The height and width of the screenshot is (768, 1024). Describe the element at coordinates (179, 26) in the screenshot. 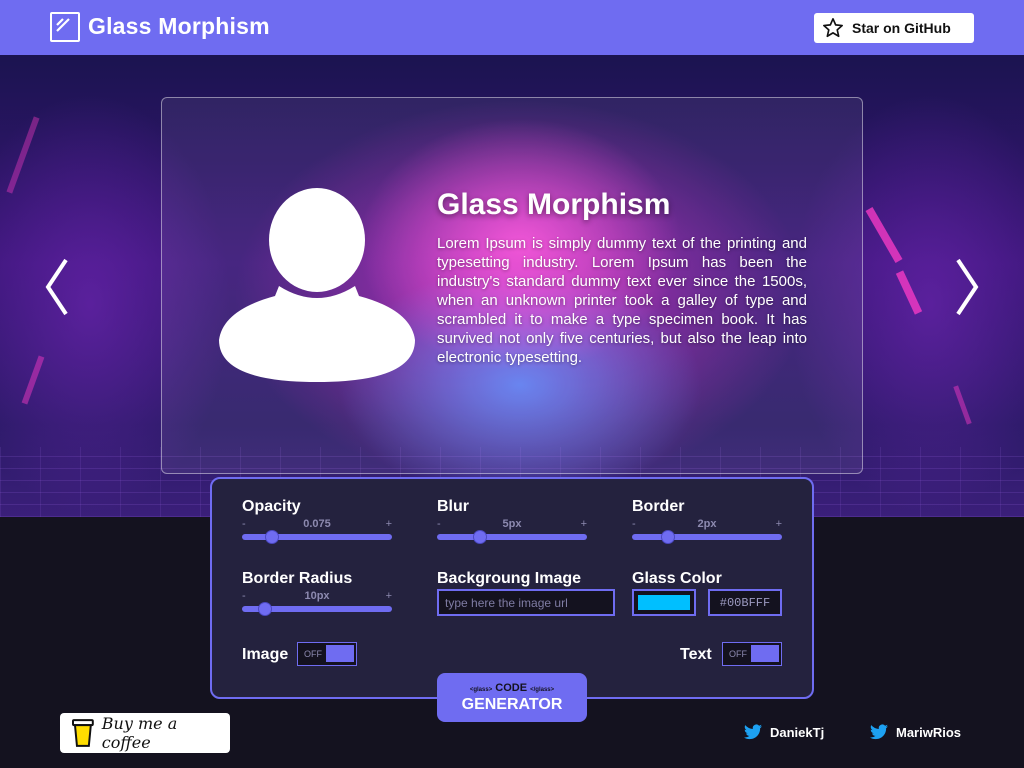

I see `brand-title: Glass Morphism` at that location.